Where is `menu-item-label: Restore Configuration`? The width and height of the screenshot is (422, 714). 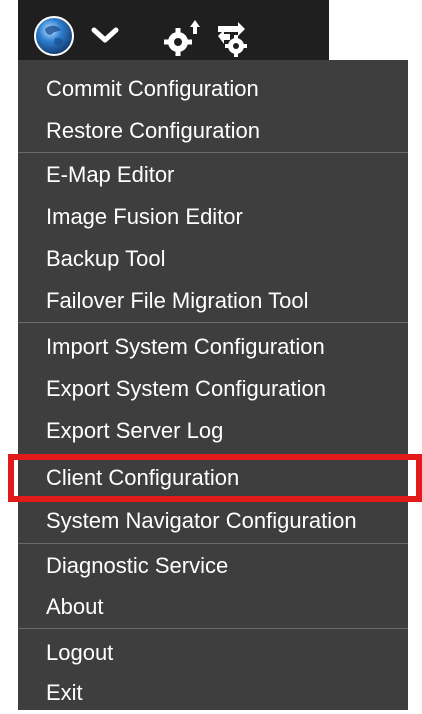
menu-item-label: Restore Configuration is located at coordinates (153, 130).